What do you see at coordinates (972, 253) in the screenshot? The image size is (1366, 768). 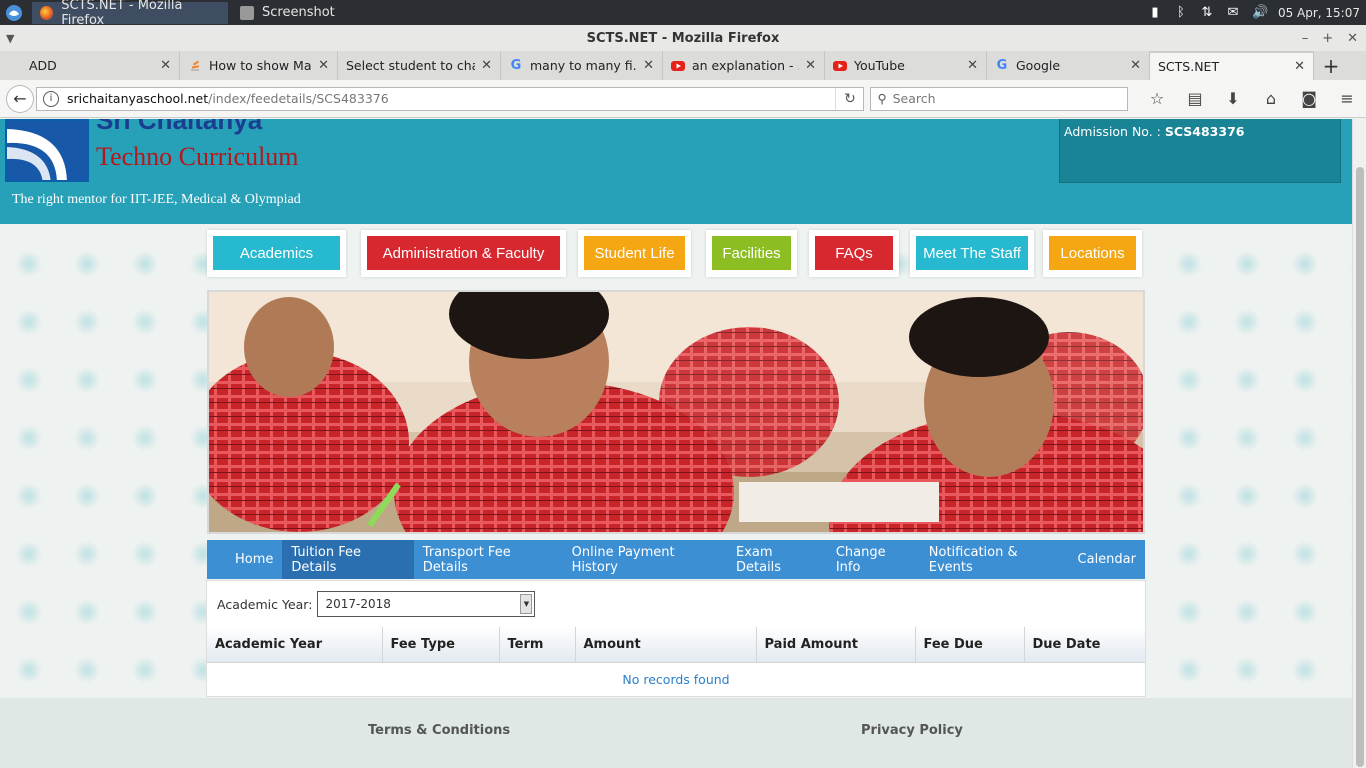 I see `menu-meet-the-staff: Meet The Staff` at bounding box center [972, 253].